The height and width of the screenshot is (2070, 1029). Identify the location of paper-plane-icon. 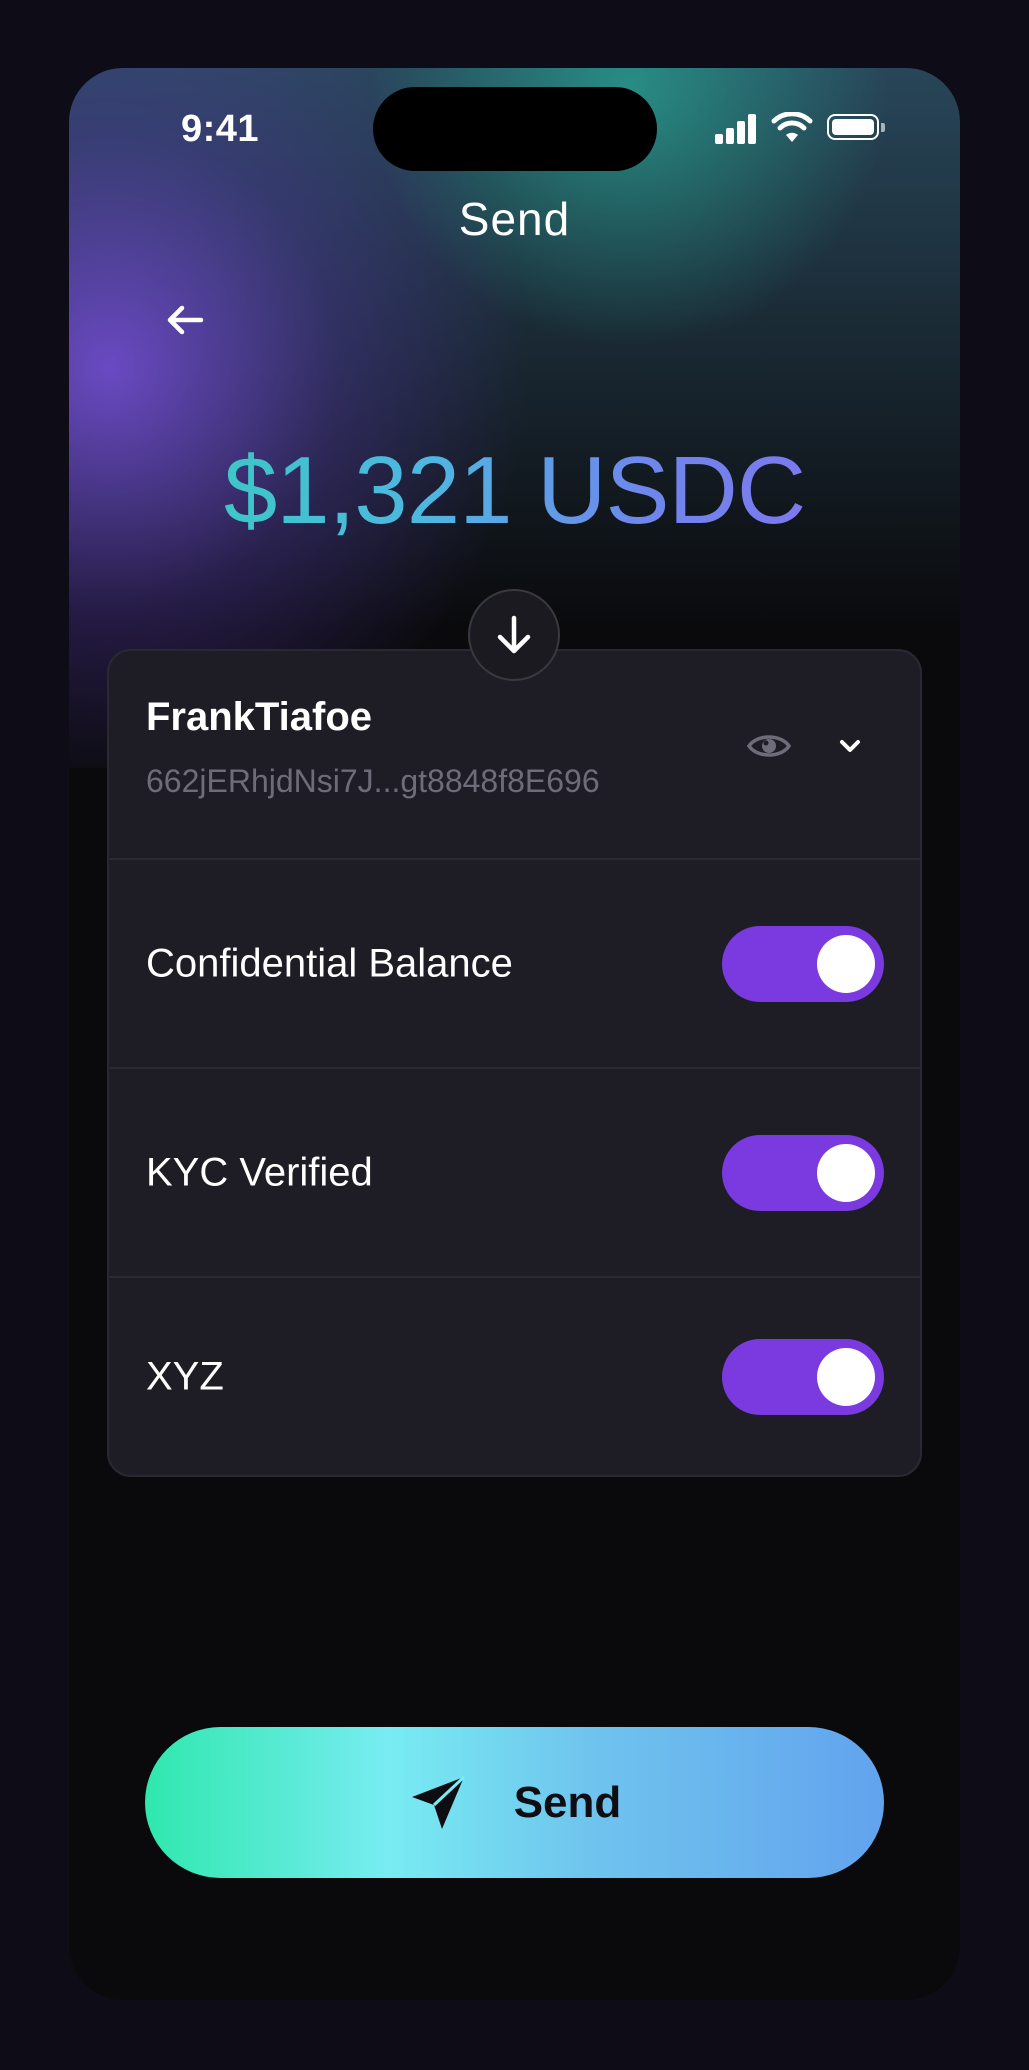
(438, 1802).